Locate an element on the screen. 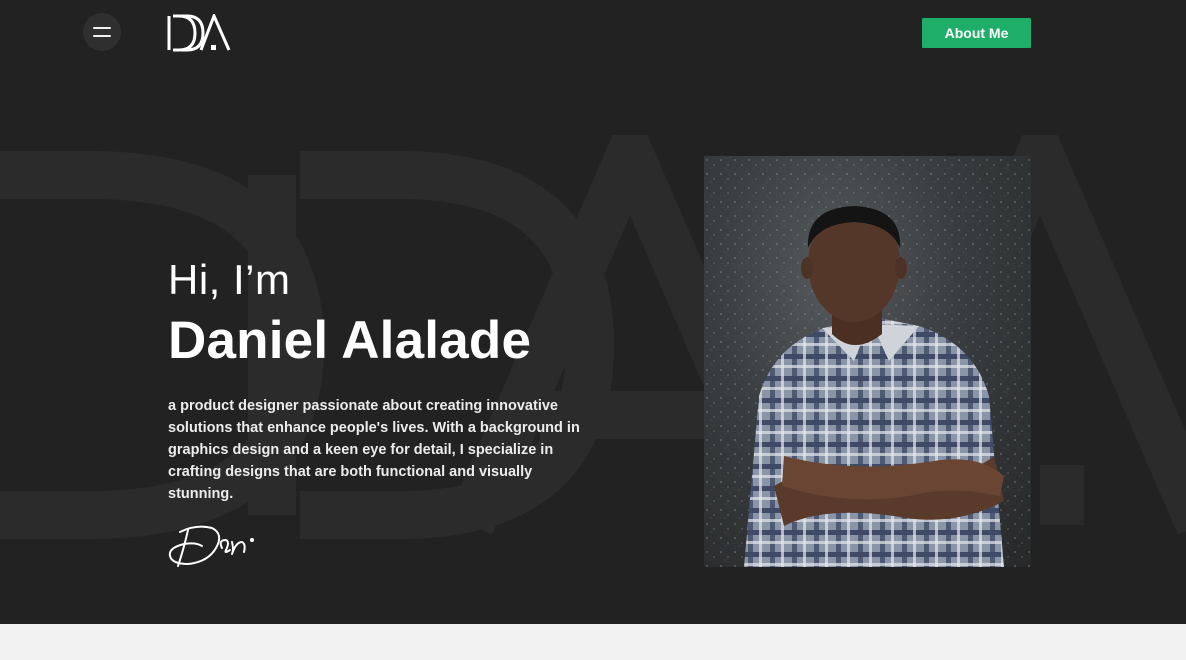 This screenshot has height=660, width=1186. hamburger-menu-icon is located at coordinates (102, 32).